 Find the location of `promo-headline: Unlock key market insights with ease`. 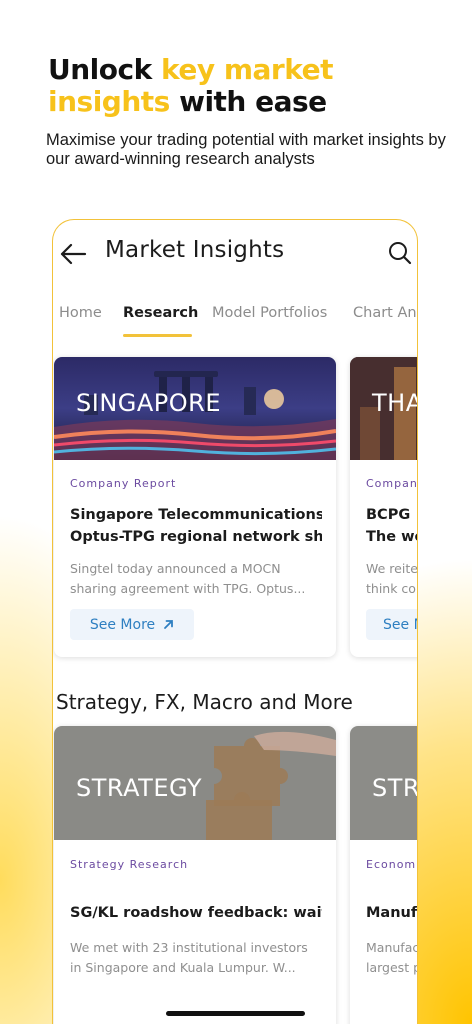

promo-headline: Unlock key market insights with ease is located at coordinates (248, 86).